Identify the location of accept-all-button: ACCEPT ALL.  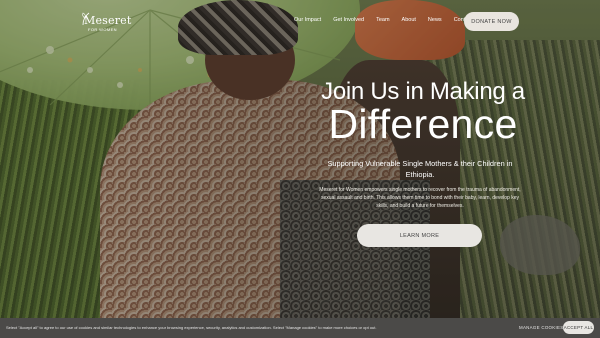
(578, 327).